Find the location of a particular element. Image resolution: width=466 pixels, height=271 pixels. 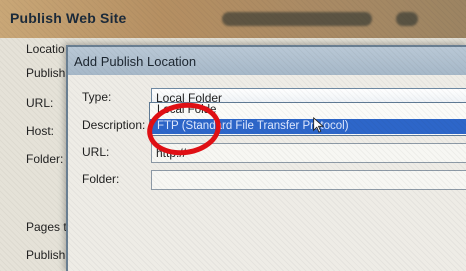

back-label-publish-2: Publish is located at coordinates (46, 255).